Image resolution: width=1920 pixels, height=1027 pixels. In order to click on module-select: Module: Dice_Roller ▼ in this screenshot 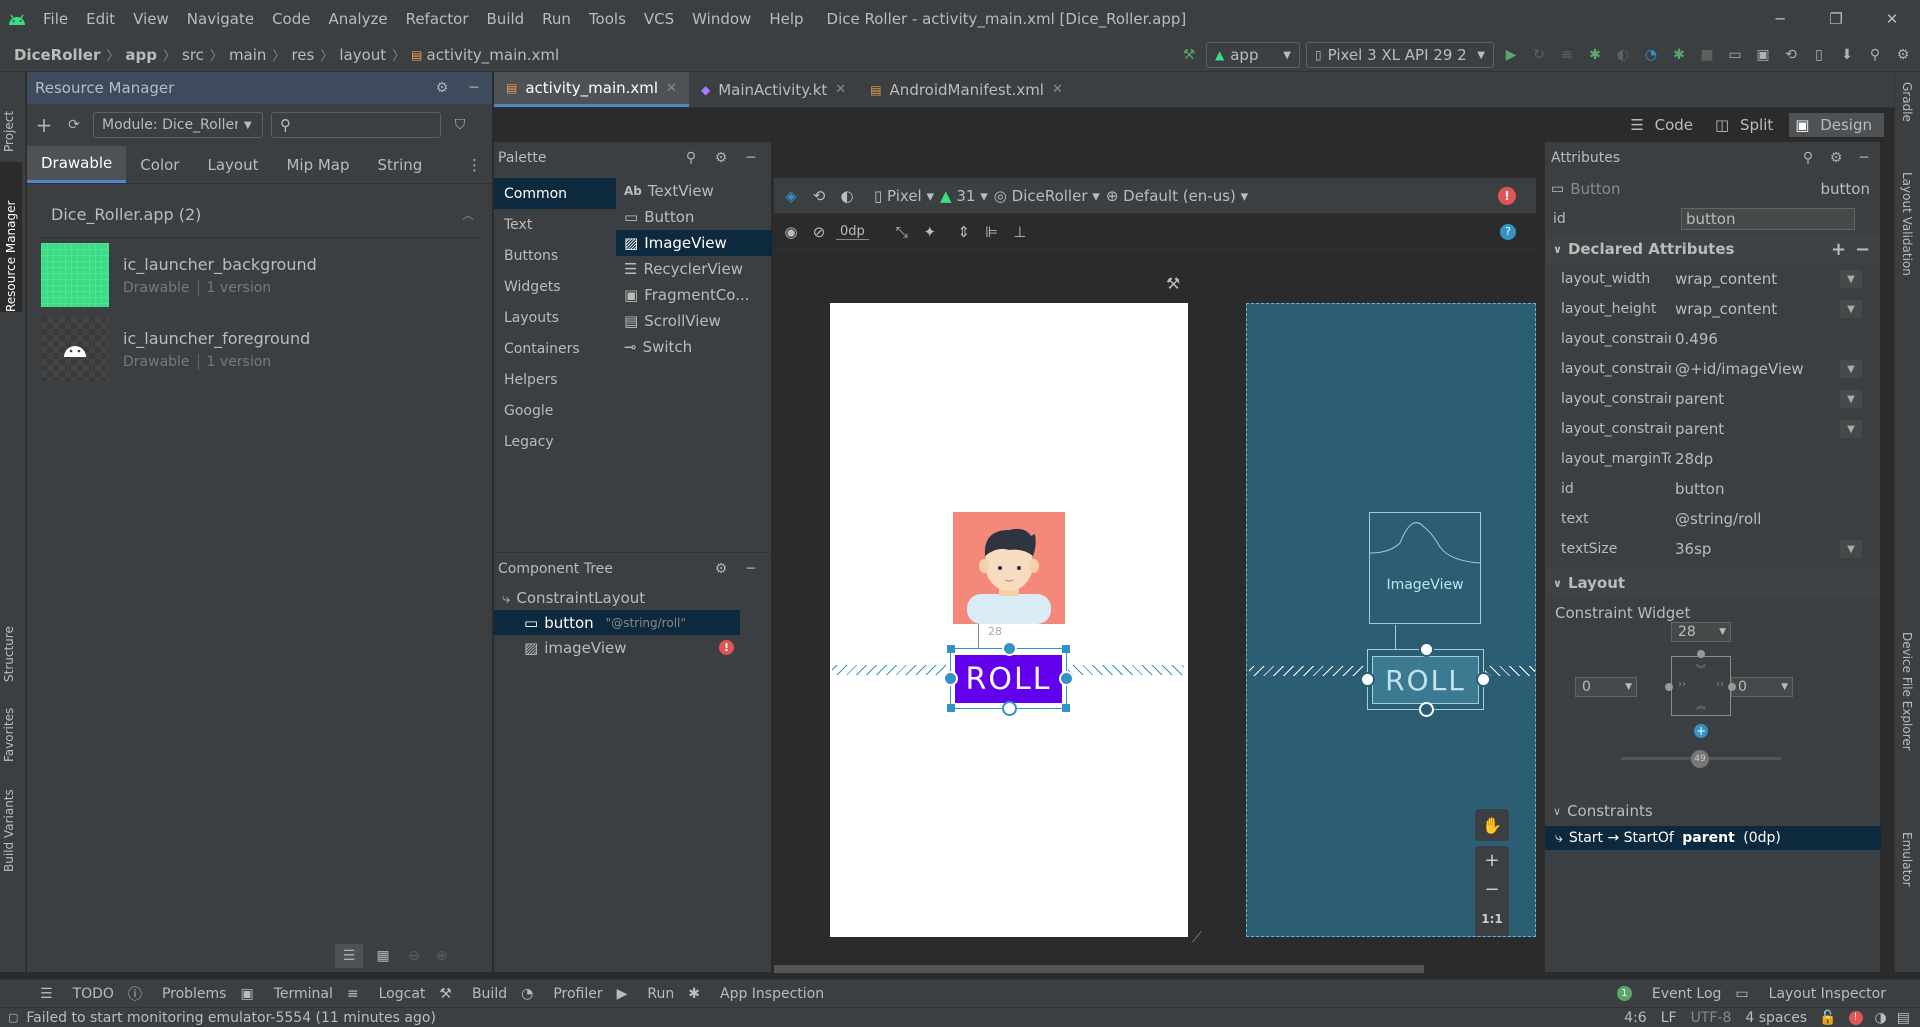, I will do `click(178, 125)`.